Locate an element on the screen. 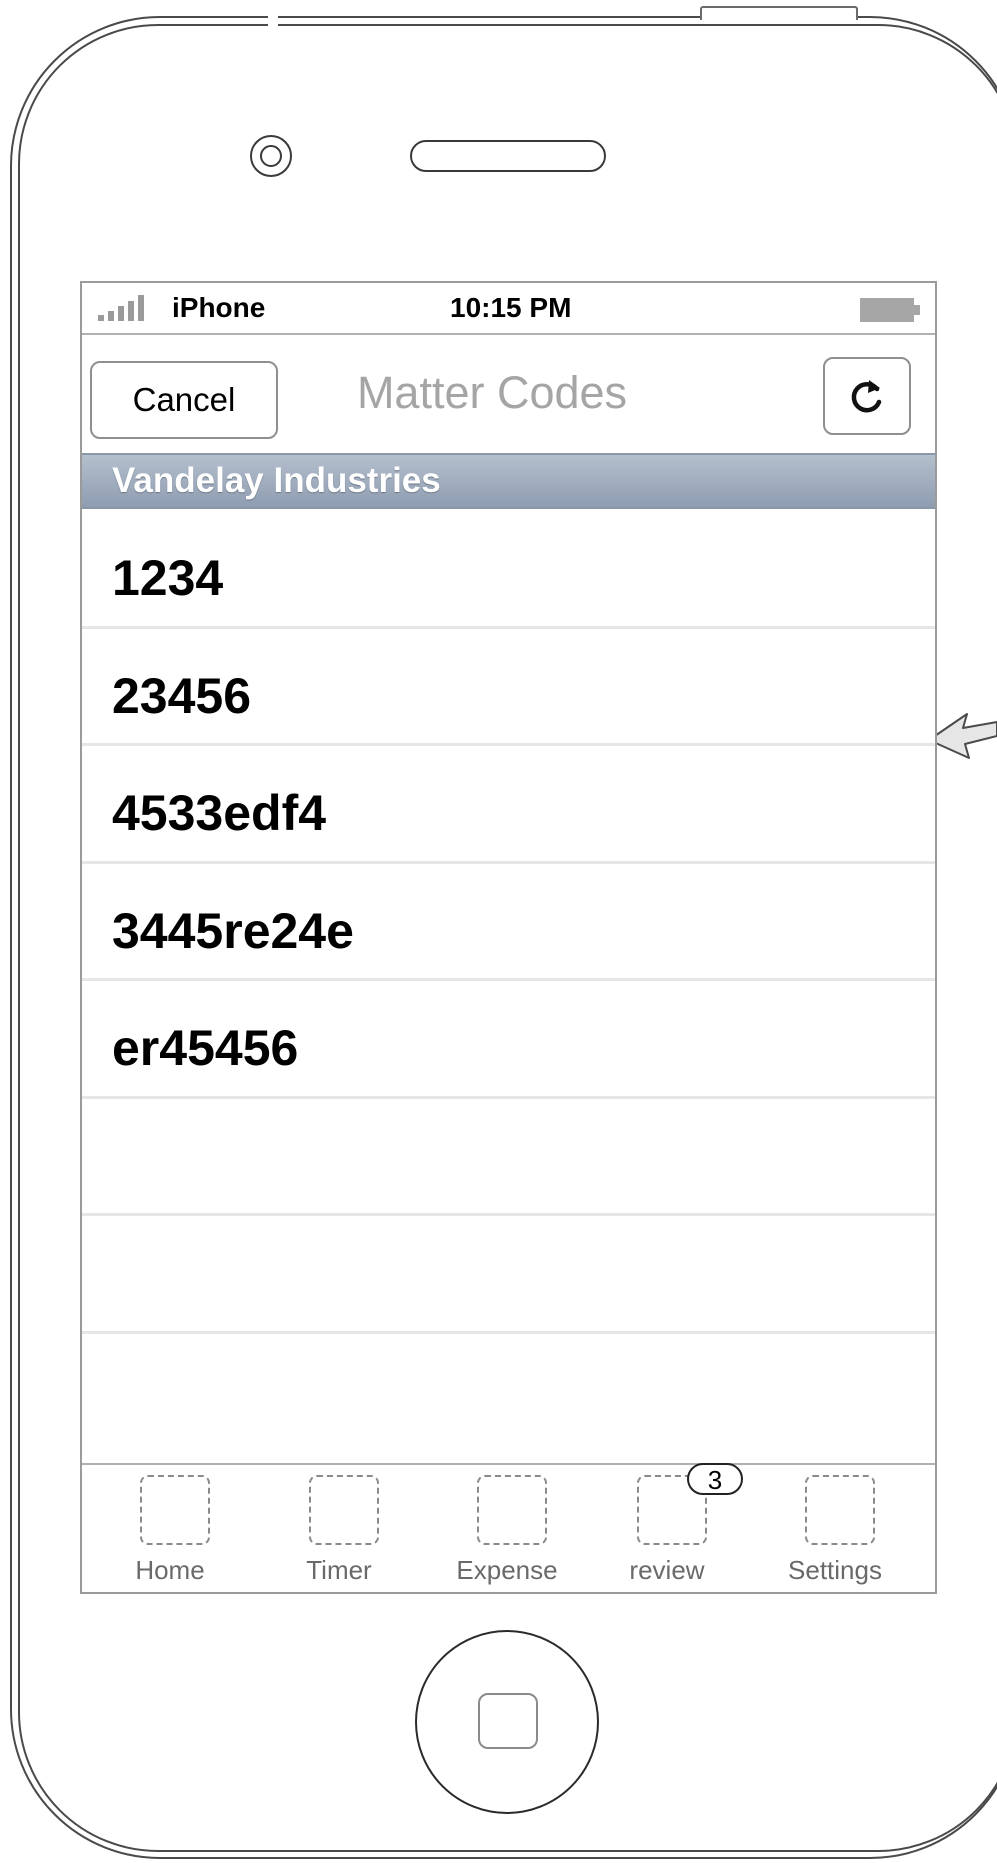 The image size is (997, 1863). matter-code: er45456 is located at coordinates (205, 1048).